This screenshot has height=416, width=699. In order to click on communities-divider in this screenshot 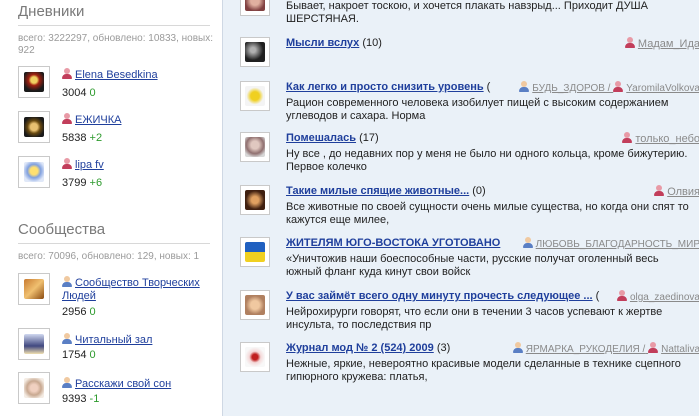, I will do `click(114, 243)`.